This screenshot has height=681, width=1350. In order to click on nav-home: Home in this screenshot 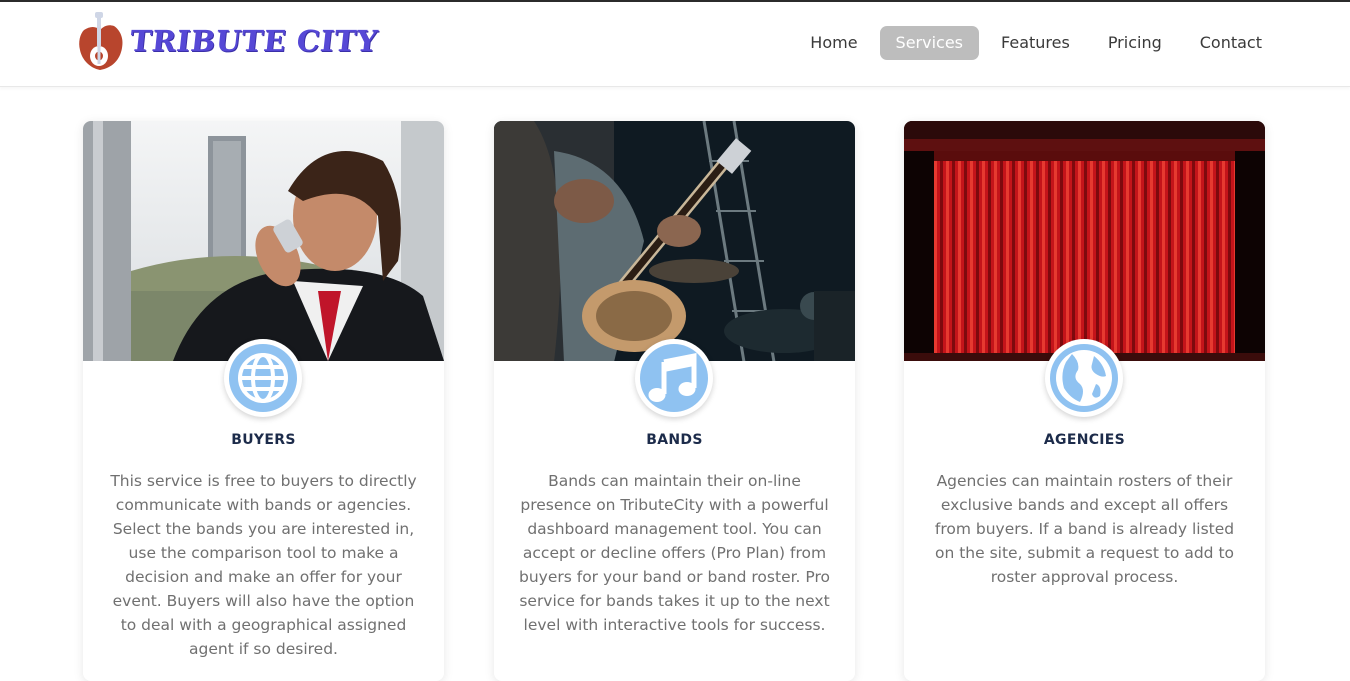, I will do `click(833, 43)`.